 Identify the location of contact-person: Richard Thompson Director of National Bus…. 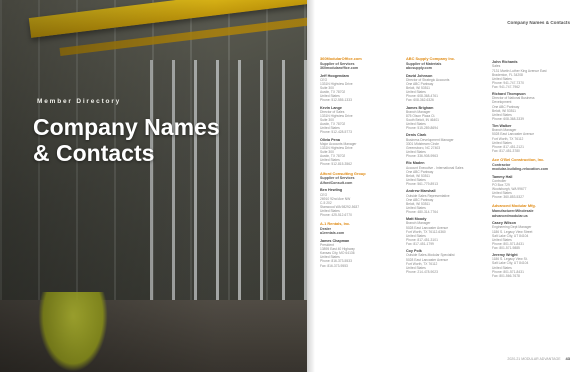
(533, 106).